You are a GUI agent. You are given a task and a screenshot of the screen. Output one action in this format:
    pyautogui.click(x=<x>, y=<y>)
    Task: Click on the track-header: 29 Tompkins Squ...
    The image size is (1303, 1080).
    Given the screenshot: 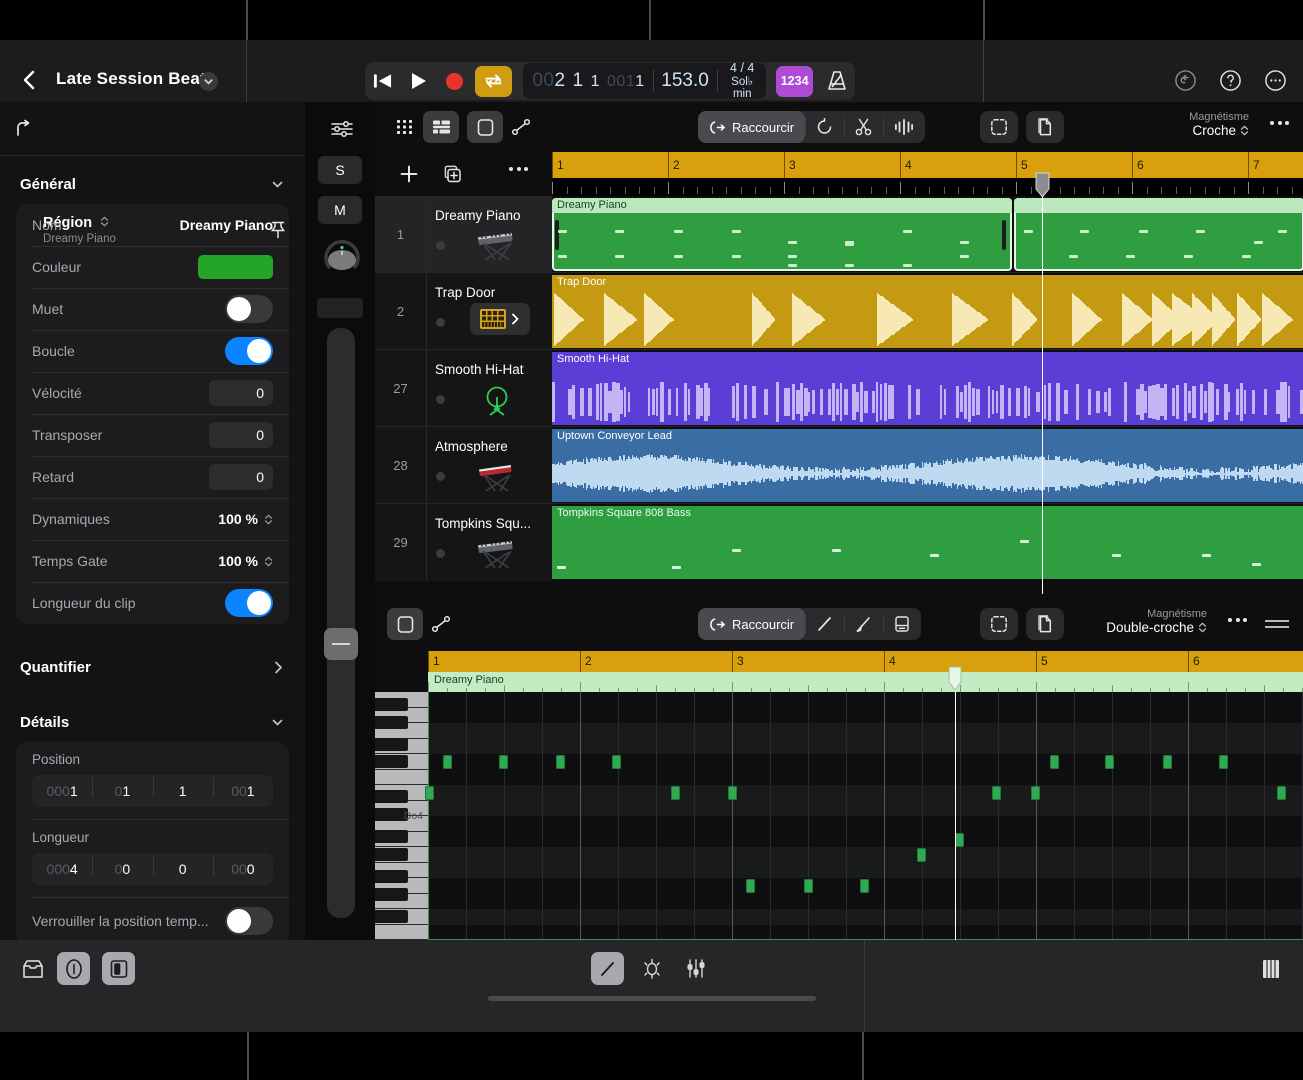 What is the action you would take?
    pyautogui.click(x=463, y=542)
    